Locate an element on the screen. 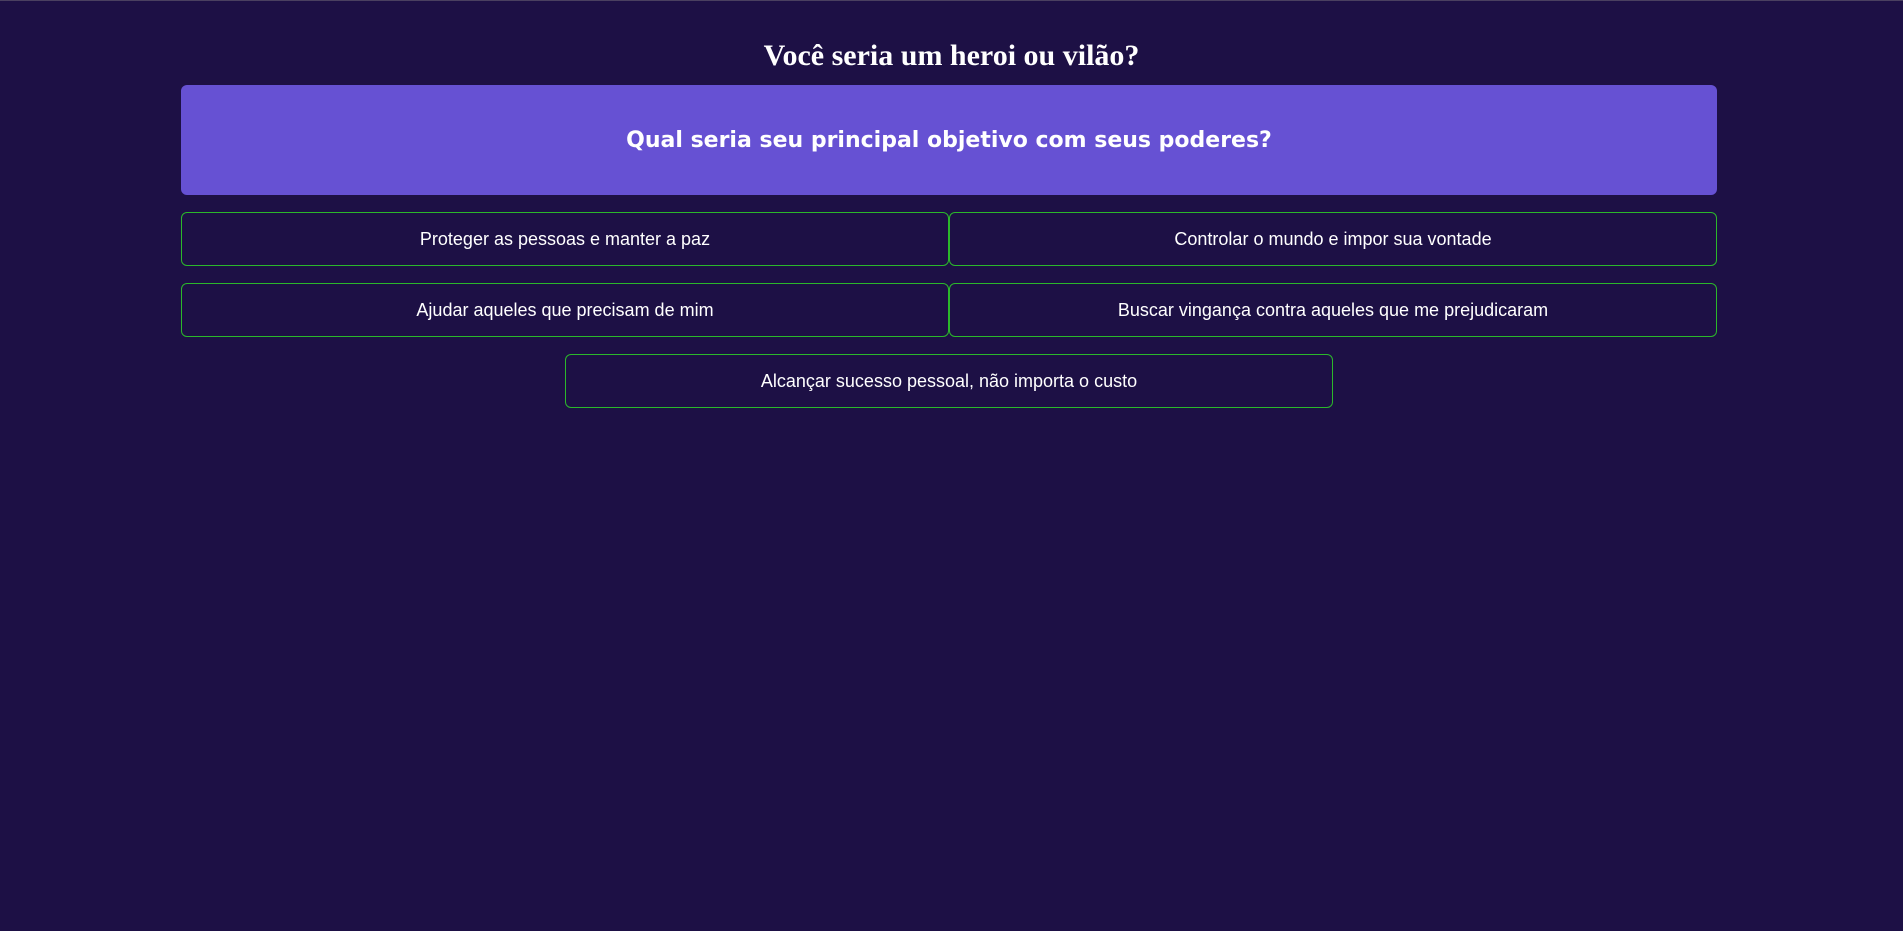 This screenshot has height=931, width=1903. answer-button-3: Ajudar aqueles que precisam de mim is located at coordinates (565, 310).